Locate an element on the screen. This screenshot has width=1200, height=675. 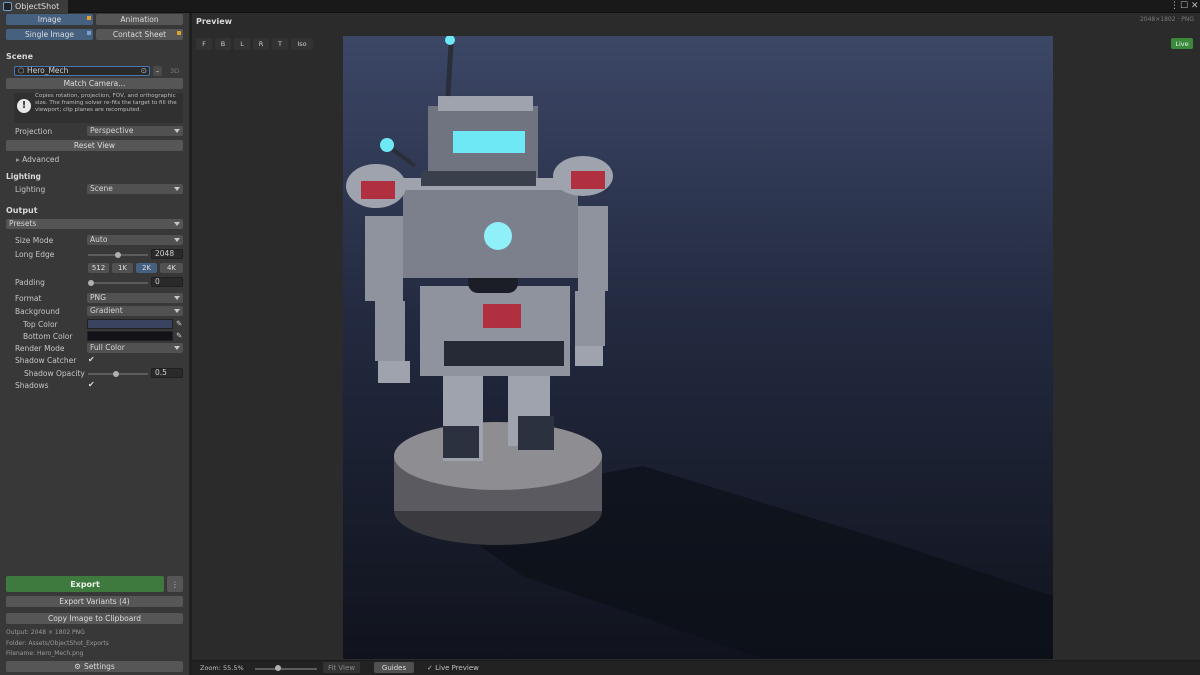
window-tab: ObjectShot is located at coordinates (34, 6).